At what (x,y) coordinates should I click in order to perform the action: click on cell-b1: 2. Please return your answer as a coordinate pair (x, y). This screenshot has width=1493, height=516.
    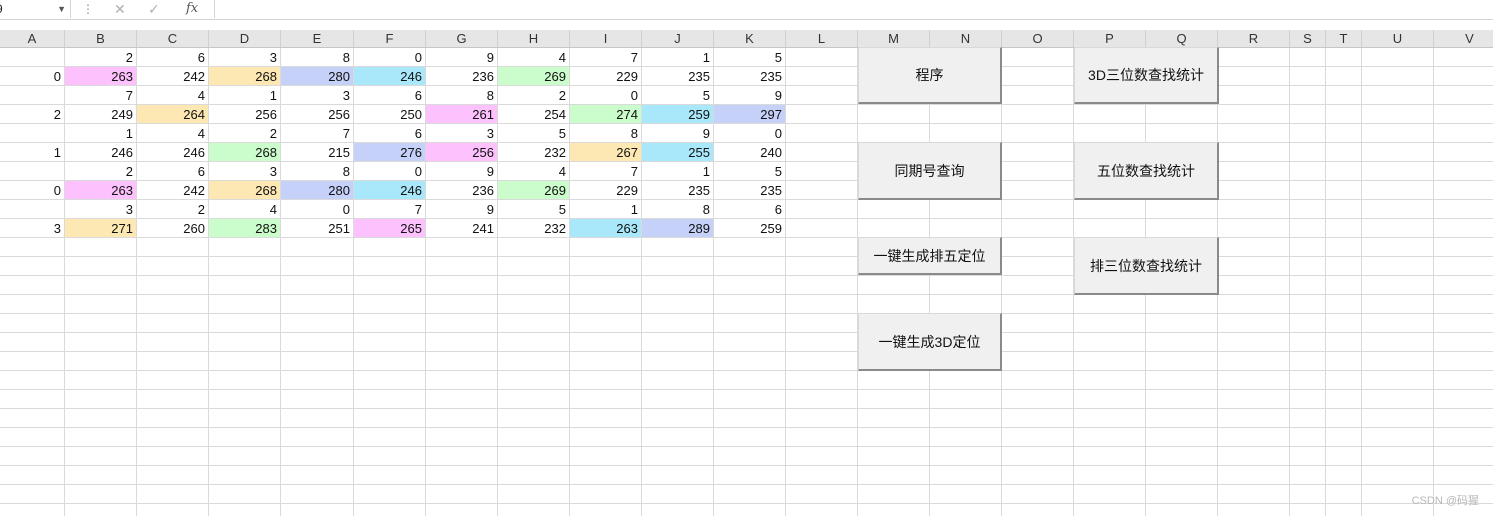
    Looking at the image, I should click on (100, 57).